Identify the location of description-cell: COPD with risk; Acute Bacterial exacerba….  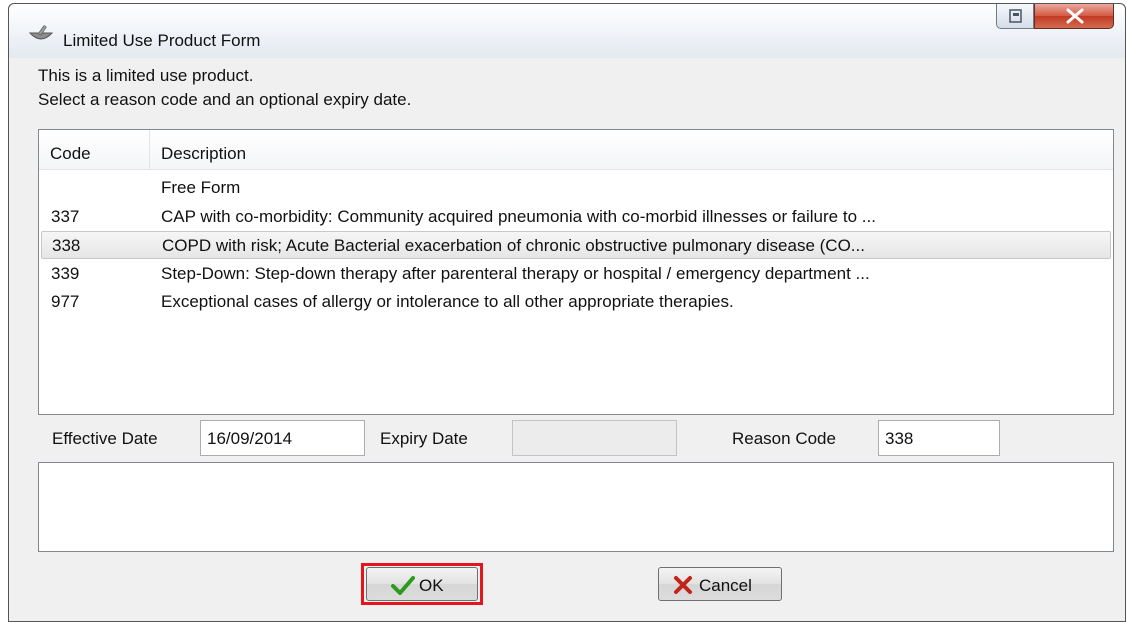
(513, 245).